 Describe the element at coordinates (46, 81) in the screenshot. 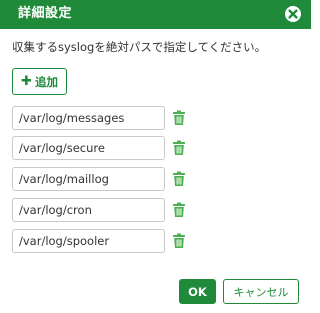

I see `add-button-label: 追加` at that location.